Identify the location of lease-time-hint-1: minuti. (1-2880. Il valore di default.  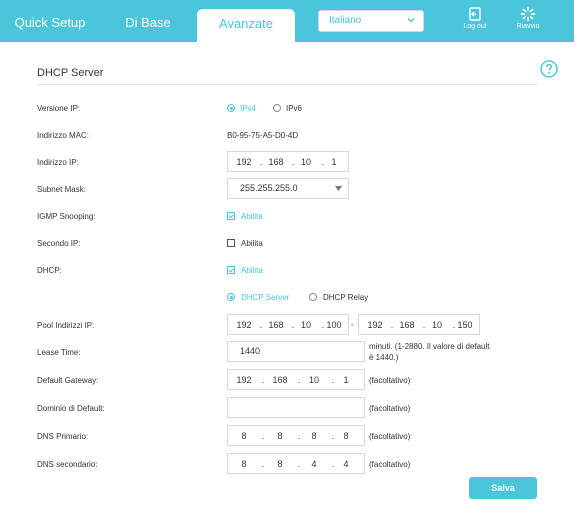
(429, 346).